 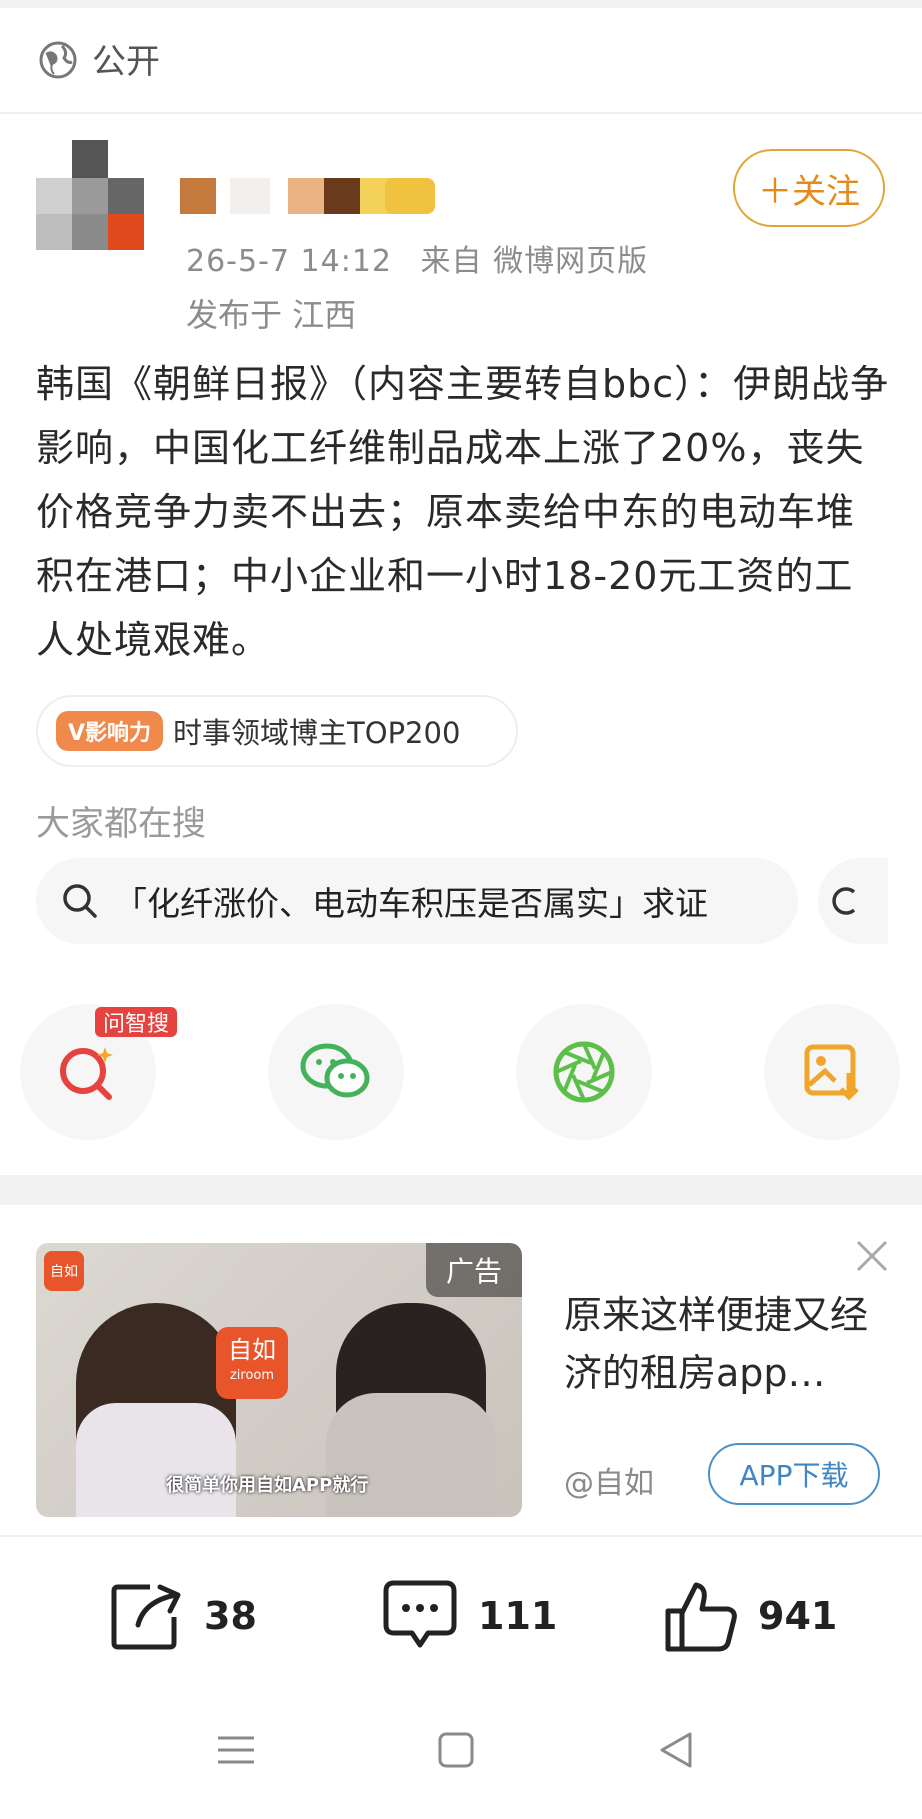 I want to click on trending-search-item-next, so click(x=853, y=901).